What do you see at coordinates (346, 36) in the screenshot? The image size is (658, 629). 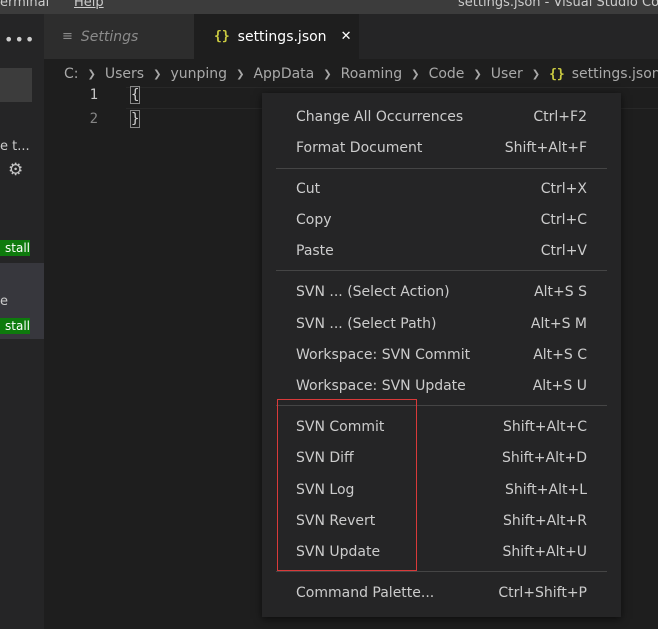 I see `close-icon: ✕` at bounding box center [346, 36].